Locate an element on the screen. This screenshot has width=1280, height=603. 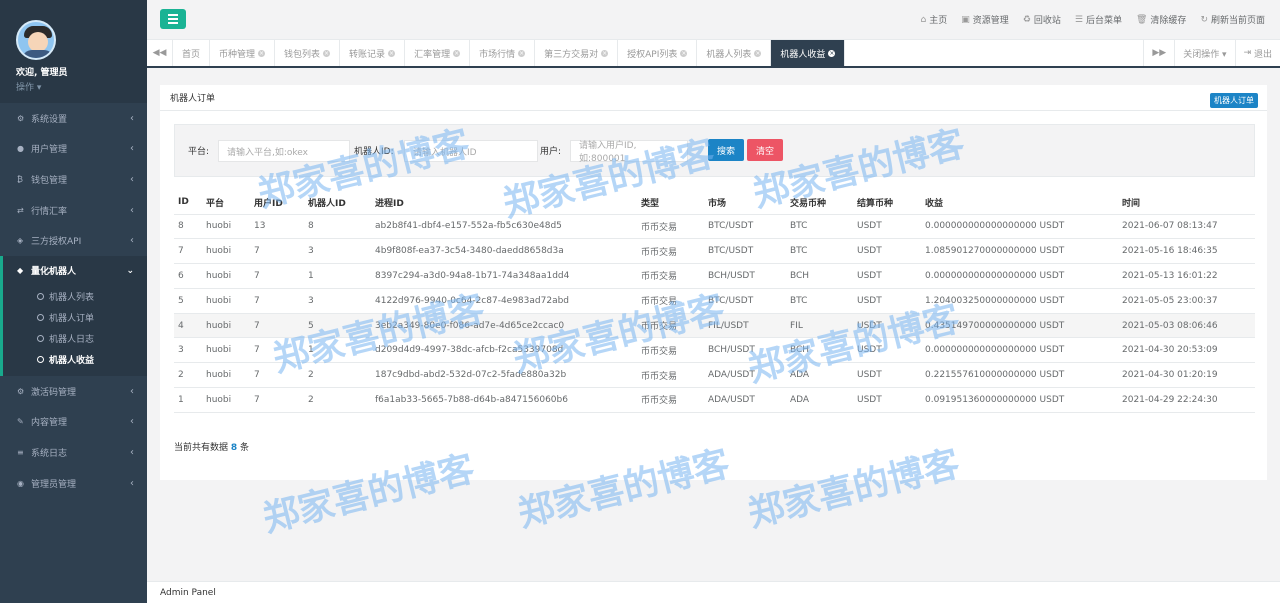
table-cell: ab2b8f41-dbf4-e157-552a-fb5c630e48d5 is located at coordinates (504, 227).